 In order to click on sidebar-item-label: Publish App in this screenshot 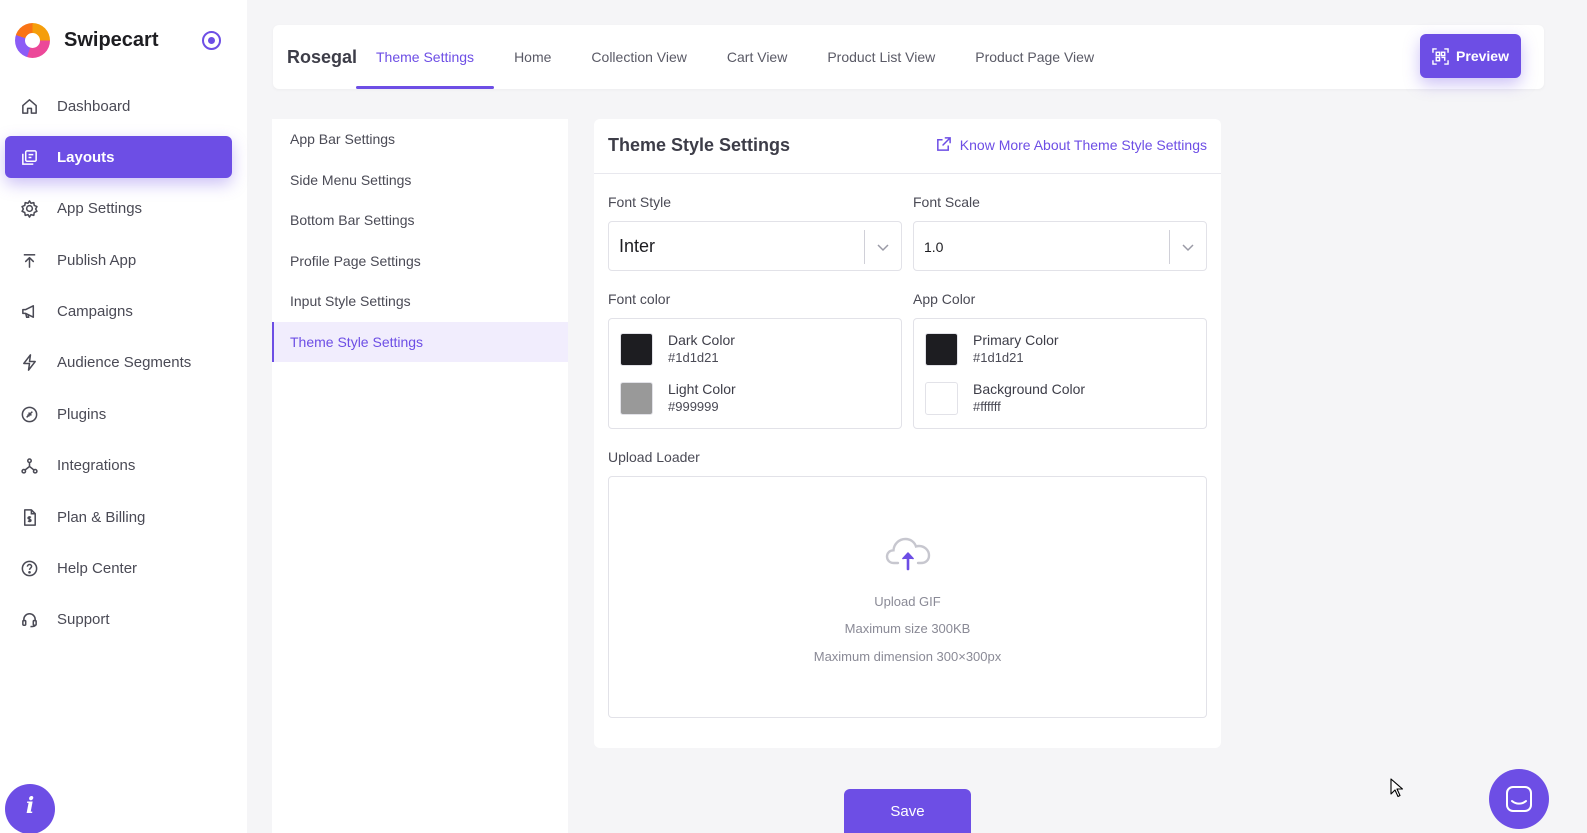, I will do `click(97, 260)`.